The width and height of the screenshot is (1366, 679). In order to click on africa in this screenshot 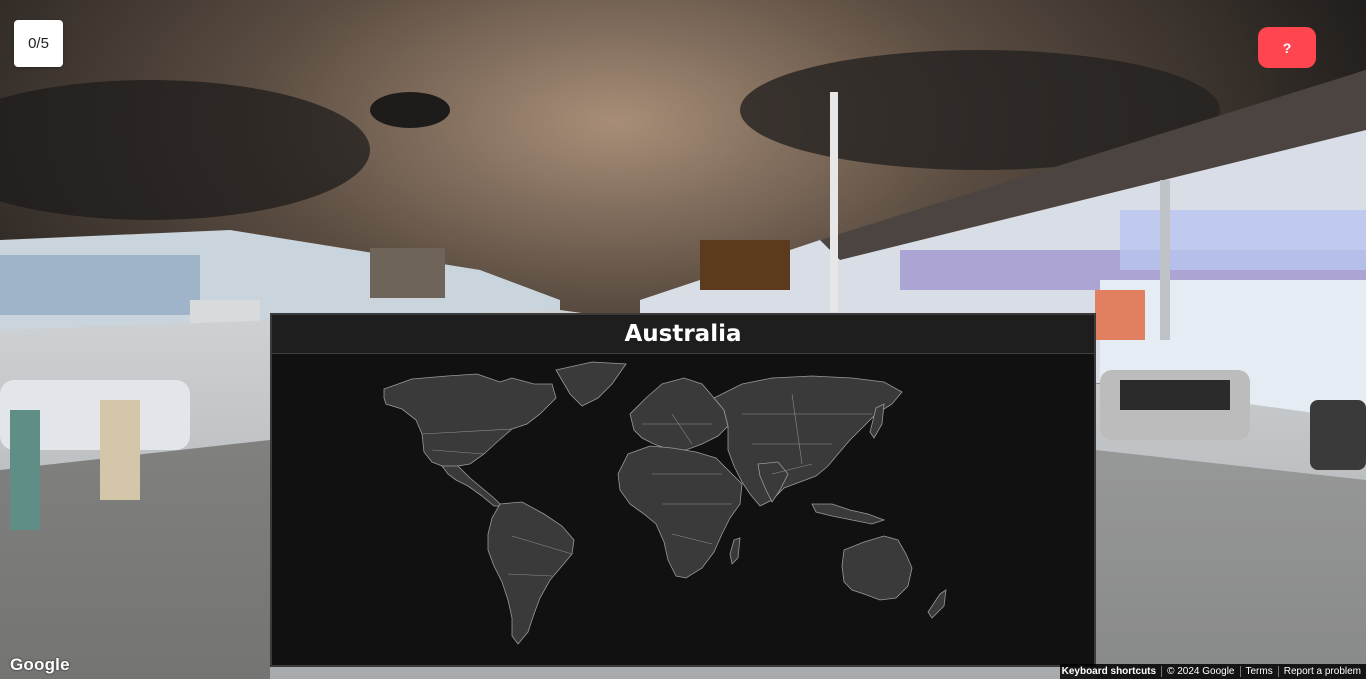, I will do `click(680, 512)`.